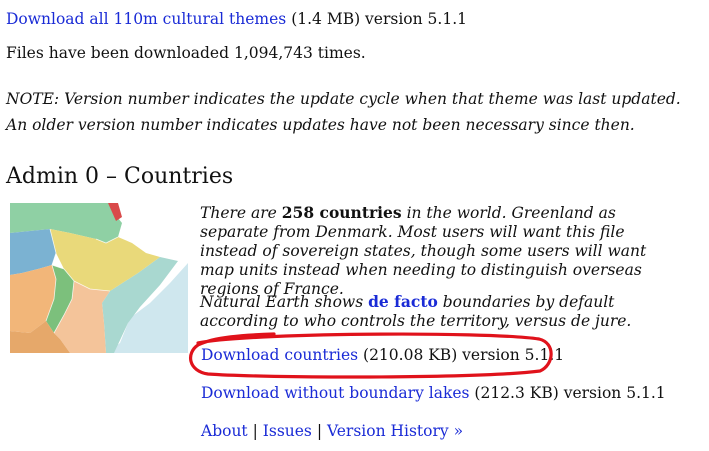  What do you see at coordinates (146, 19) in the screenshot?
I see `download-all-cultural-themes-link: Download all 110m cultural themes` at bounding box center [146, 19].